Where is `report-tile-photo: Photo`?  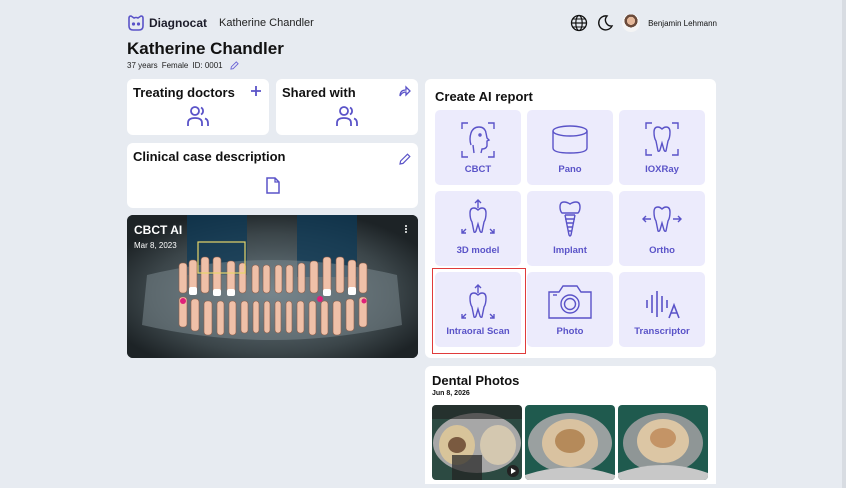 report-tile-photo: Photo is located at coordinates (570, 309).